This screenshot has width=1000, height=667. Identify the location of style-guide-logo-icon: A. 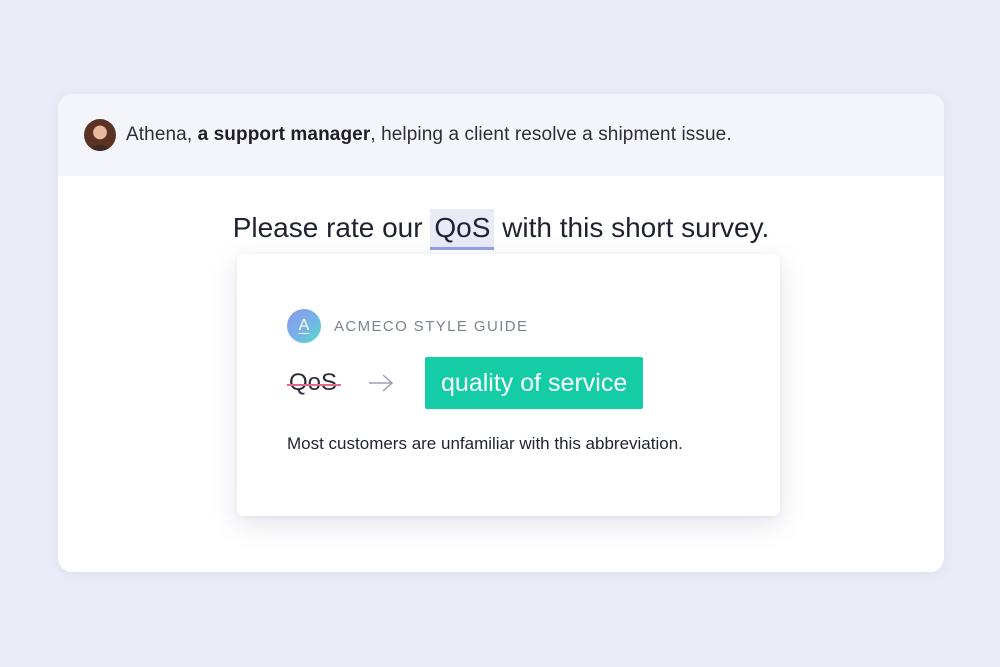
(304, 326).